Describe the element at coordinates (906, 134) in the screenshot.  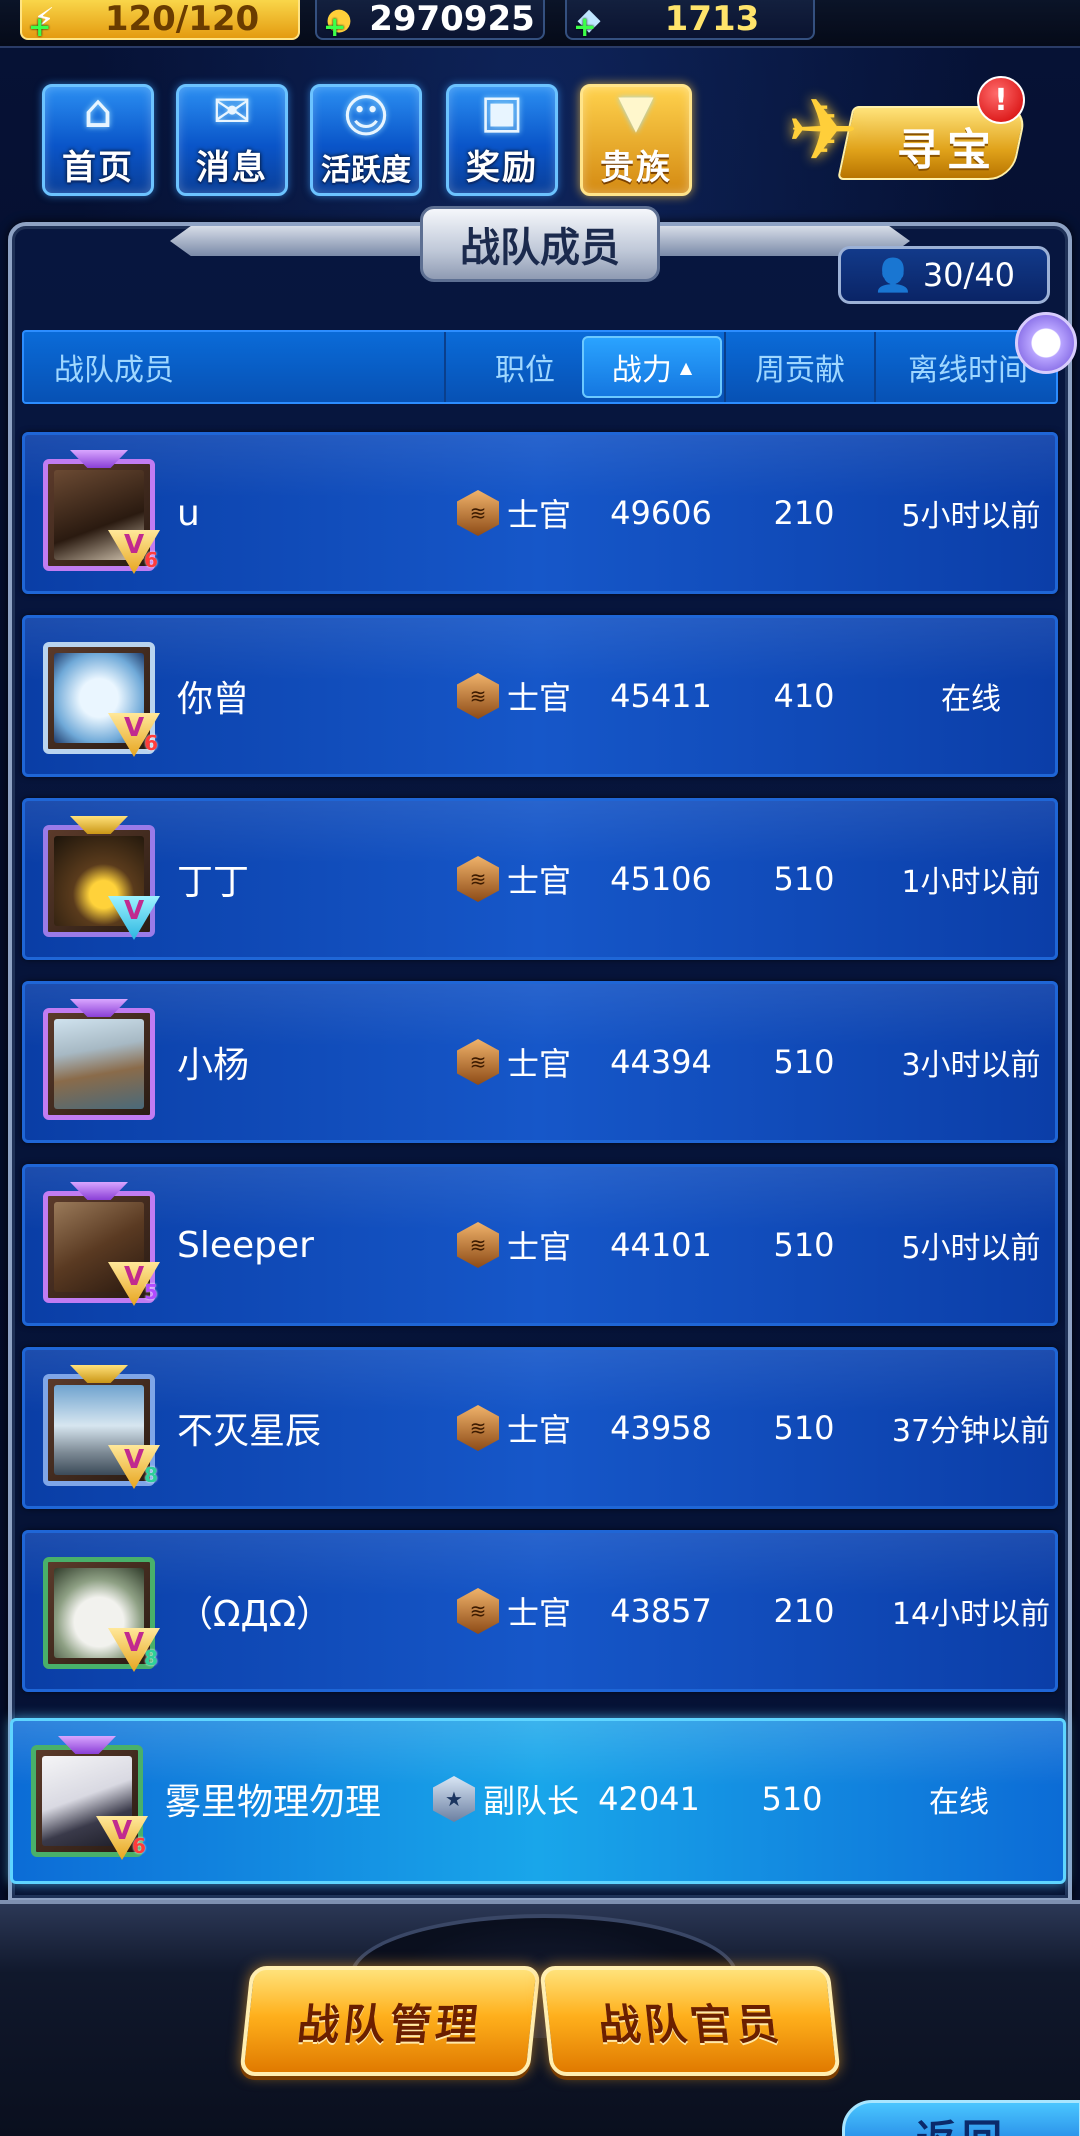
I see `treasure-hunt-button: ✈ 寻宝 !` at that location.